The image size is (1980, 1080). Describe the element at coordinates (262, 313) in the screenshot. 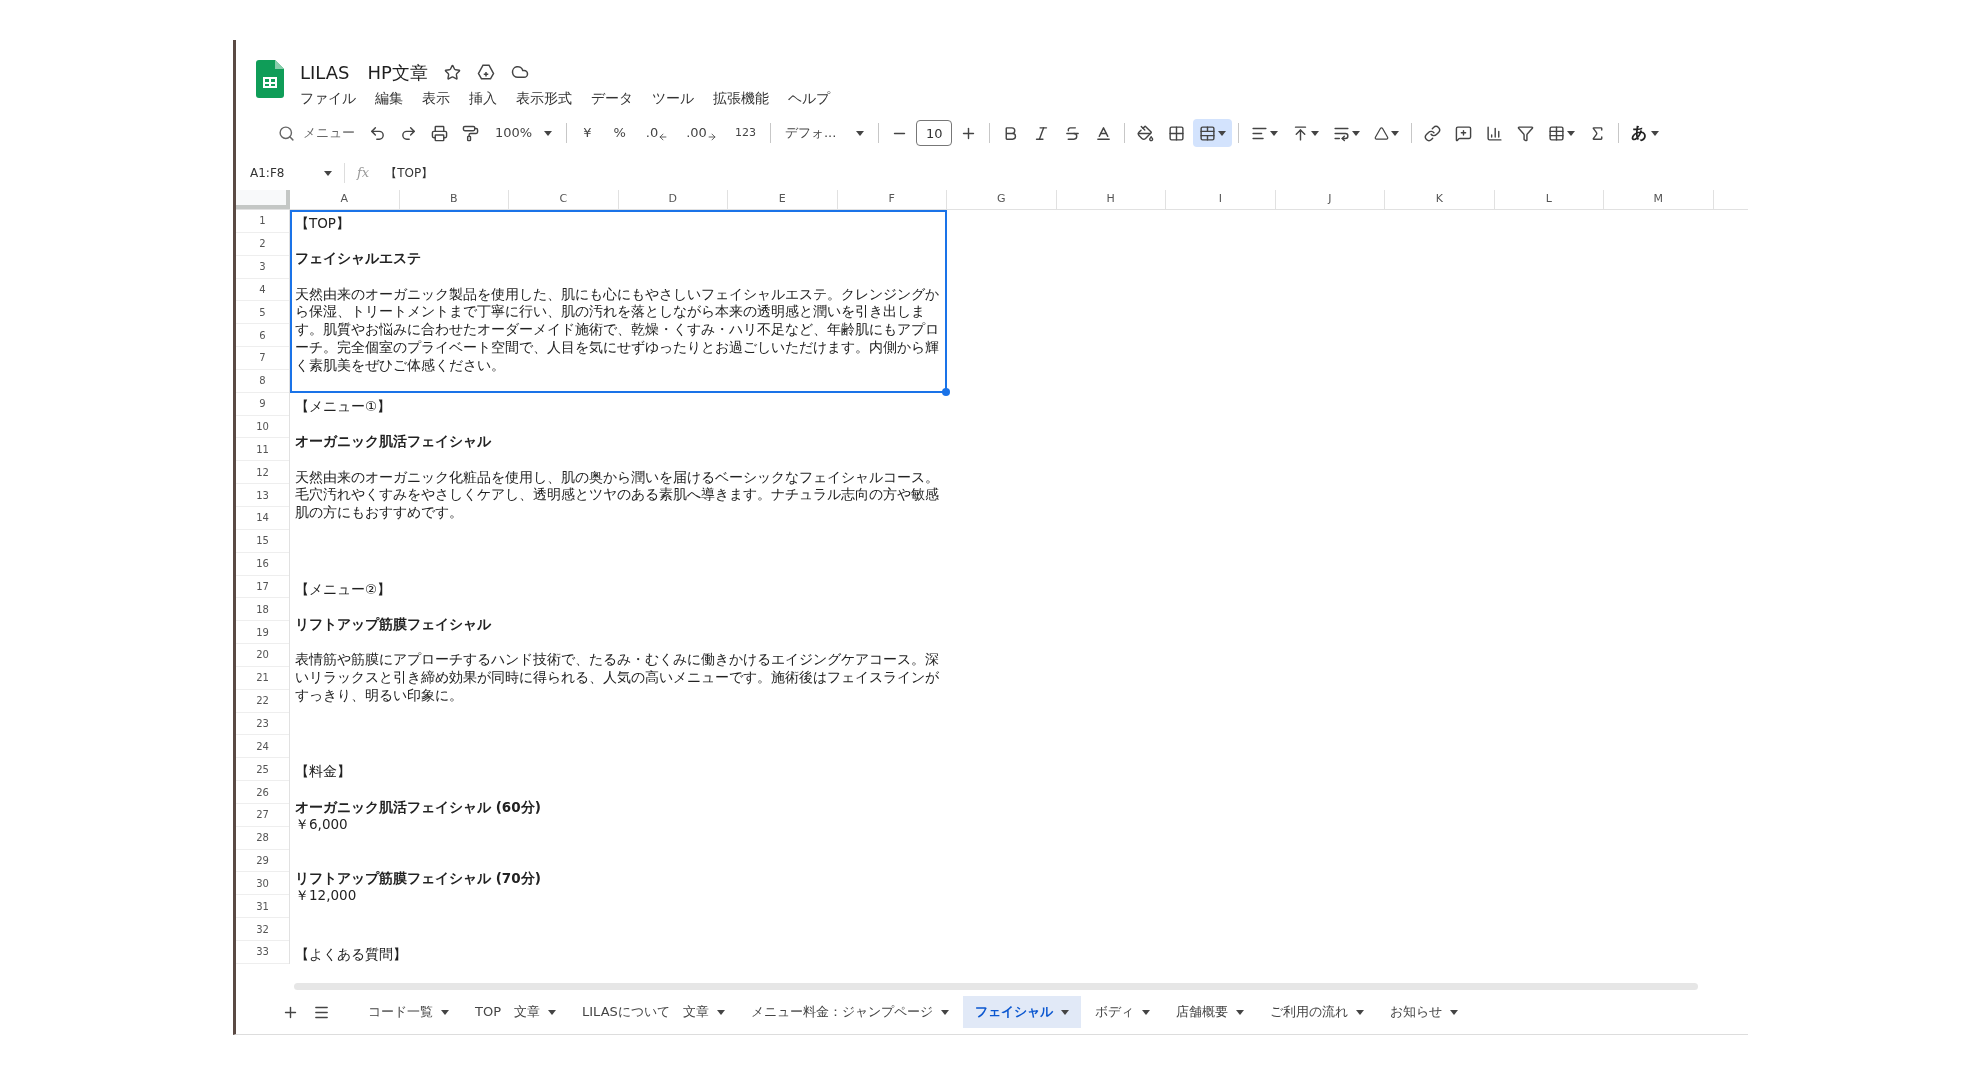

I see `row-header: 5` at that location.